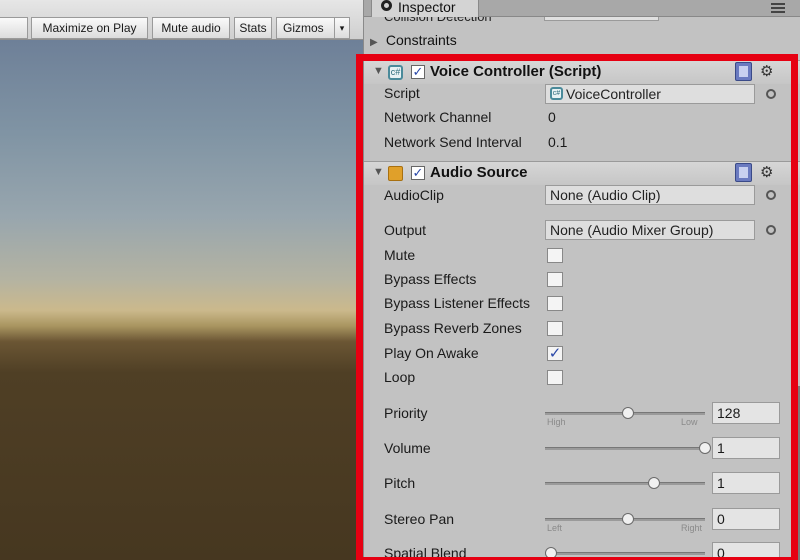 This screenshot has width=800, height=560. I want to click on slider-max-label: Low, so click(689, 422).